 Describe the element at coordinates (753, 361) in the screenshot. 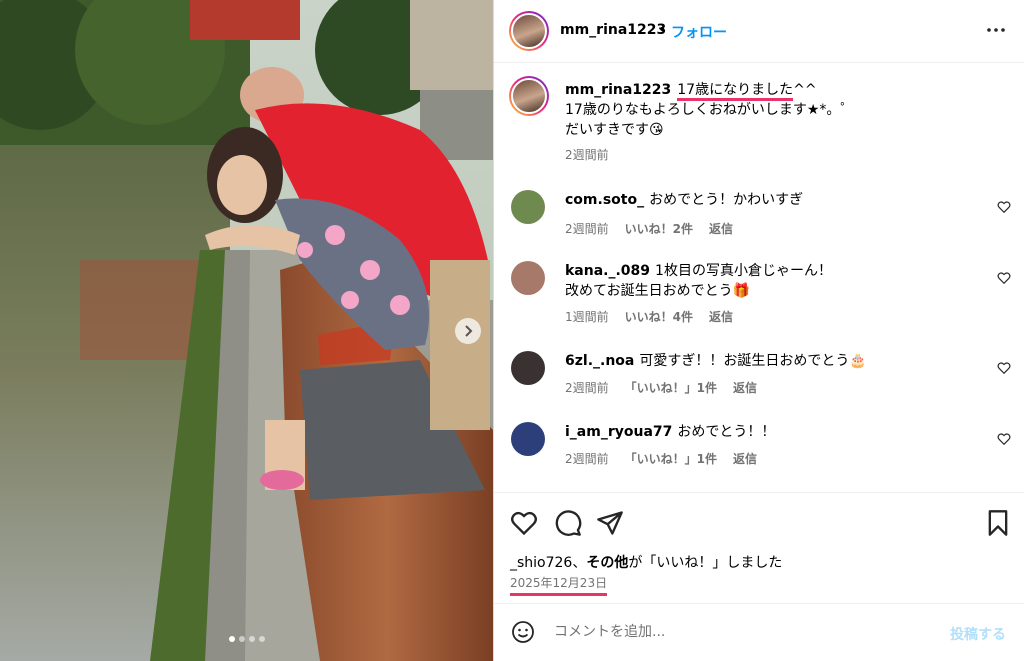

I see `comment-body: 可愛すぎ！！お誕生日おめでとう🎂` at that location.